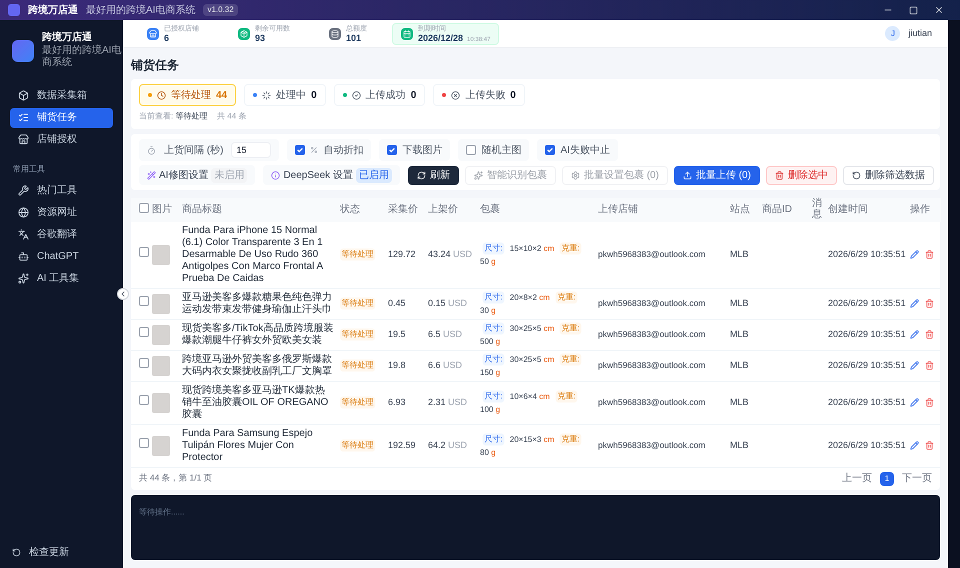 Image resolution: width=960 pixels, height=568 pixels. What do you see at coordinates (892, 33) in the screenshot?
I see `user-avatar: J` at bounding box center [892, 33].